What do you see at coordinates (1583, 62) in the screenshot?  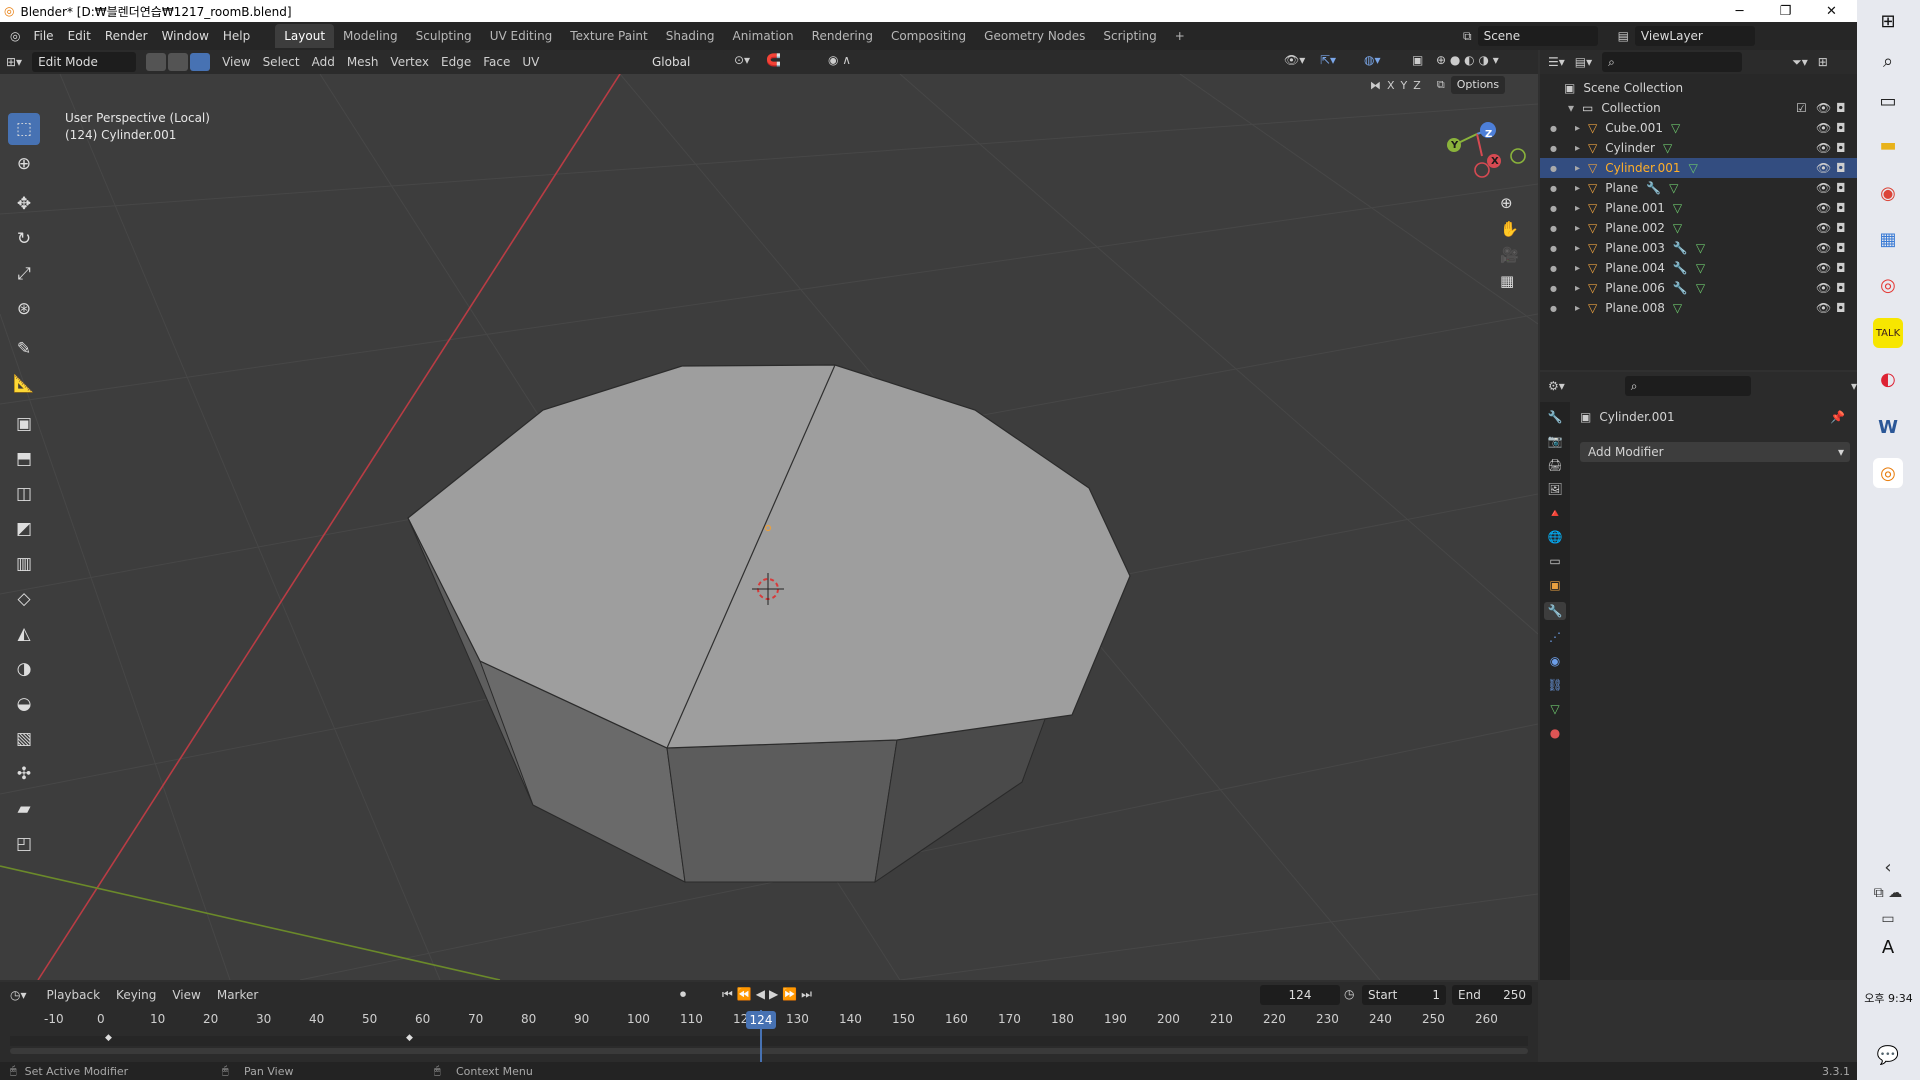 I see `display-mode-icon: ▤▾` at bounding box center [1583, 62].